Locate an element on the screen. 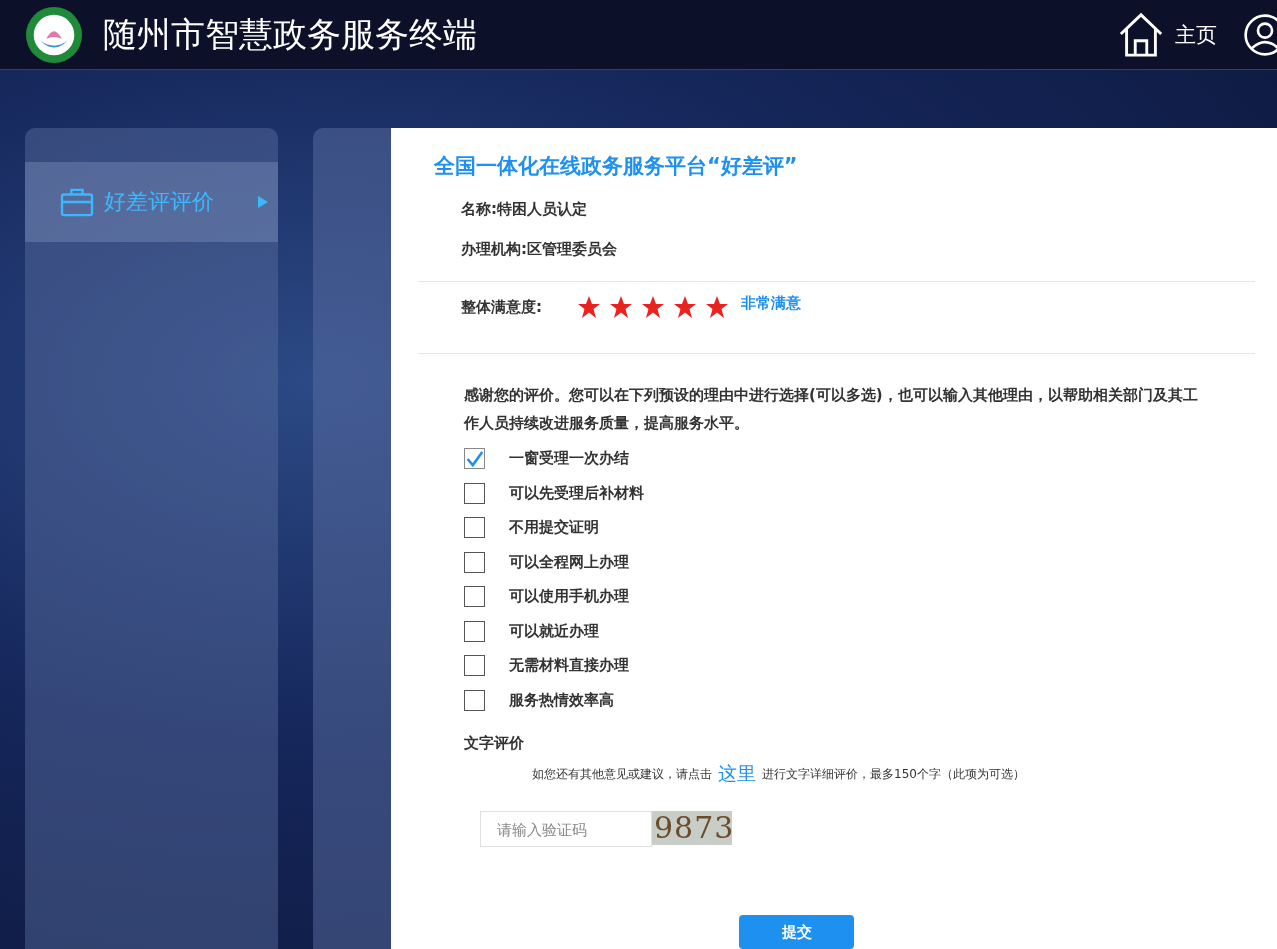  home-link: 主页 is located at coordinates (1196, 34).